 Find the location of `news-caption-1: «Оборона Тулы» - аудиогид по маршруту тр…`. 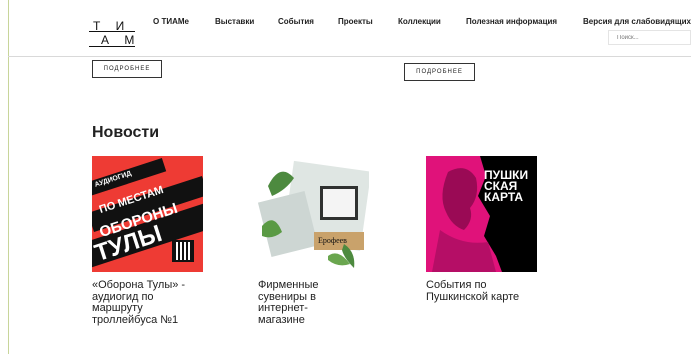

news-caption-1: «Оборона Тулы» - аудиогид по маршруту тр… is located at coordinates (139, 302).